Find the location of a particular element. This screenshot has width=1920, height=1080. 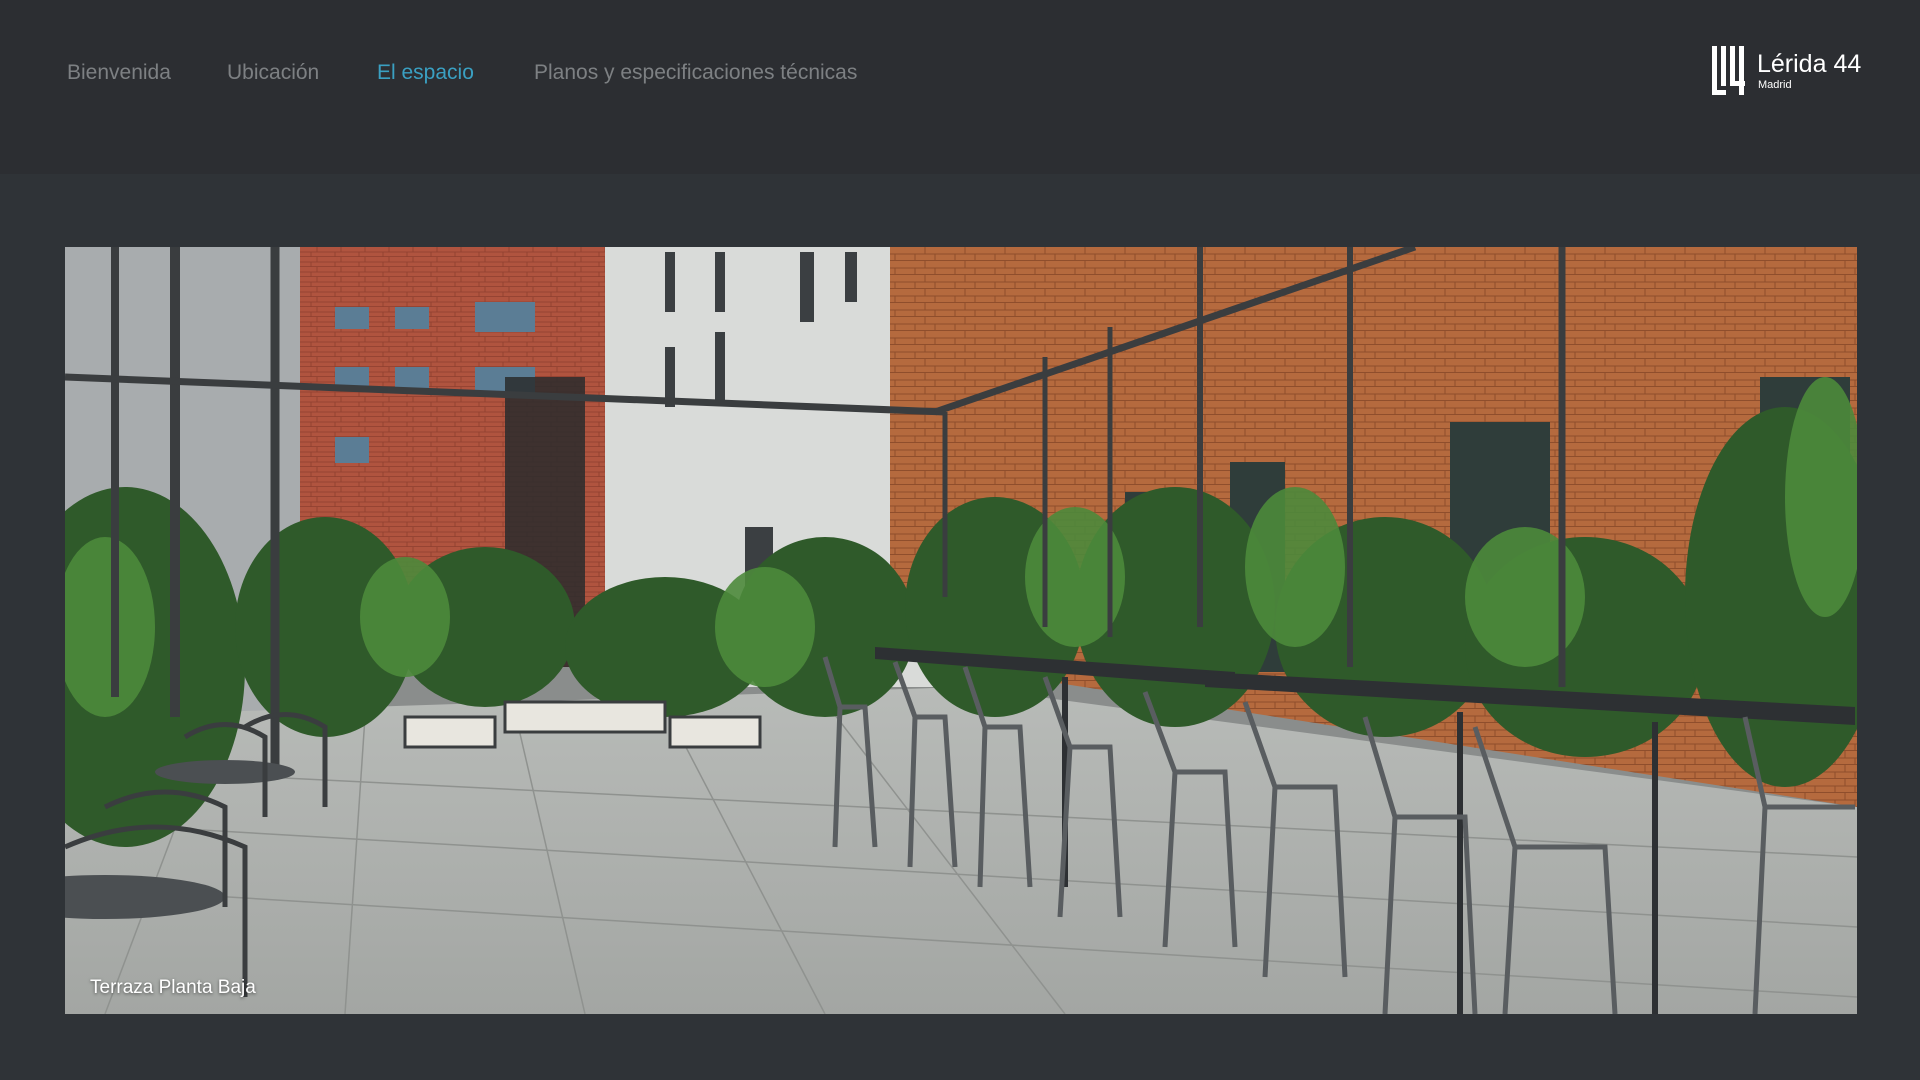

brand-title: Lérida 44 is located at coordinates (1809, 64).